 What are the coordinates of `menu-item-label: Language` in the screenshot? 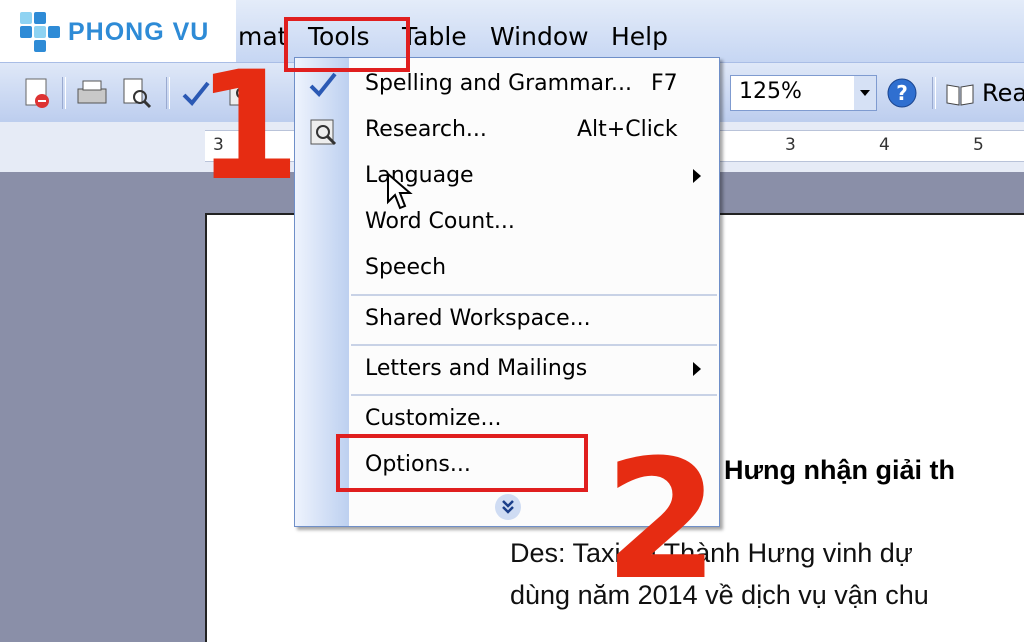 It's located at (419, 175).